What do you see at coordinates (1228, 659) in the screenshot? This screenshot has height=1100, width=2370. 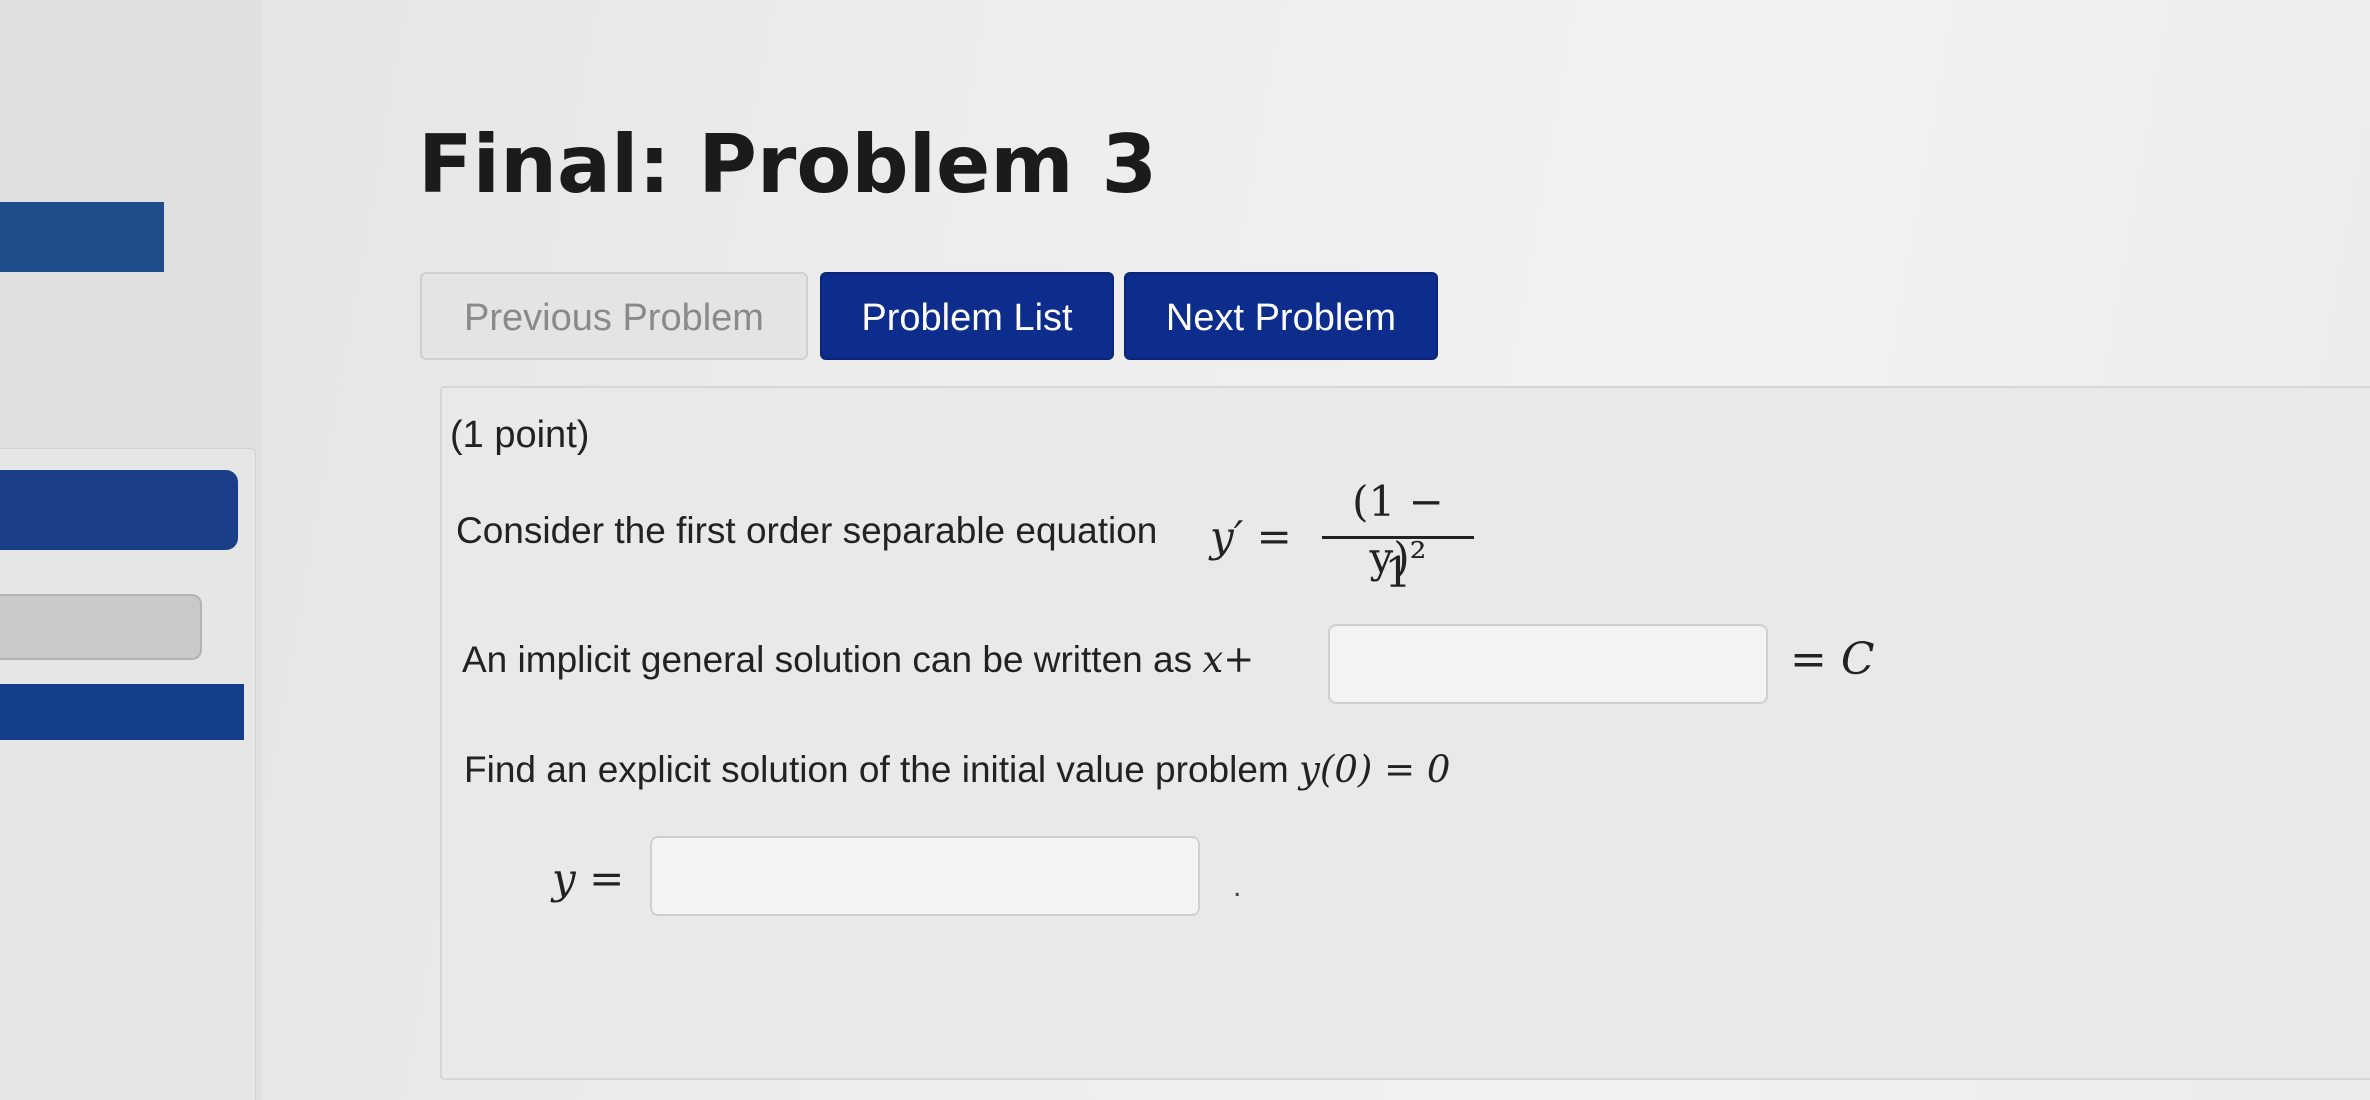 I see `implicit-prefix: x+` at bounding box center [1228, 659].